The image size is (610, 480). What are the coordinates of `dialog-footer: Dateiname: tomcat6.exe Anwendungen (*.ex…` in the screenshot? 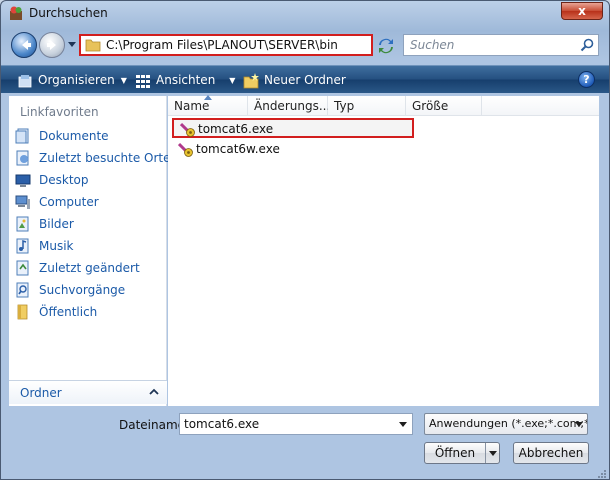 It's located at (305, 443).